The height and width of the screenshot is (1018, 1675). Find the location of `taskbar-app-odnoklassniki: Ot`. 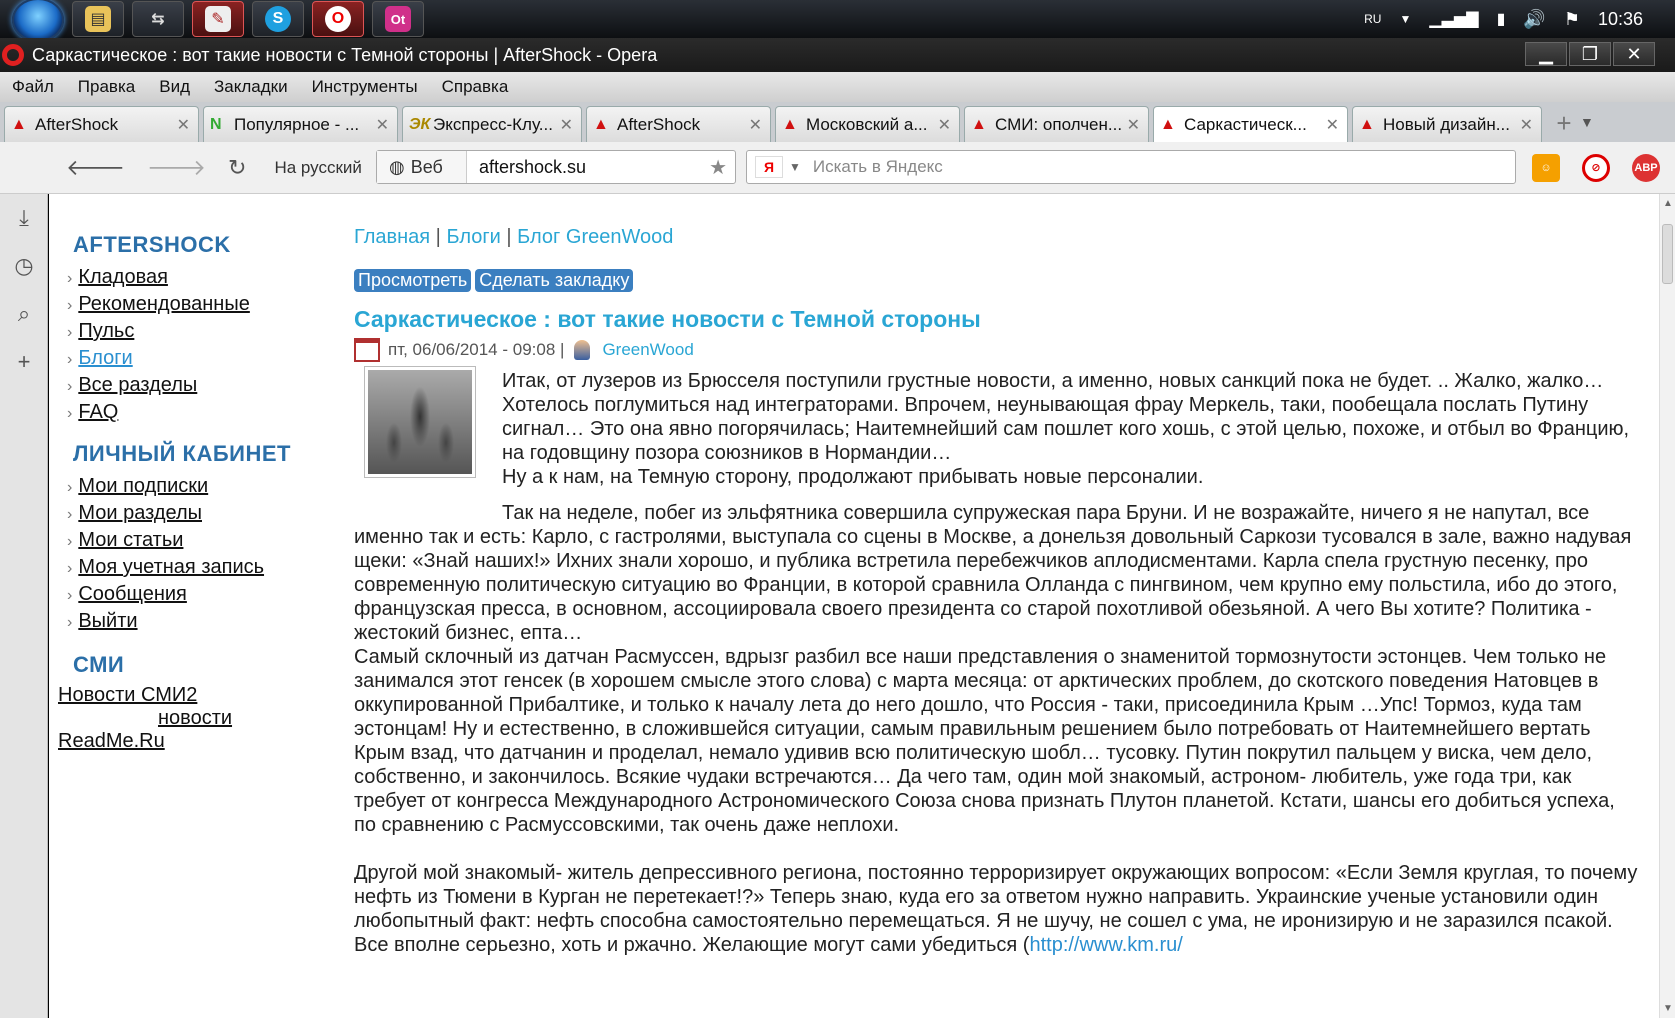

taskbar-app-odnoklassniki: Ot is located at coordinates (398, 19).